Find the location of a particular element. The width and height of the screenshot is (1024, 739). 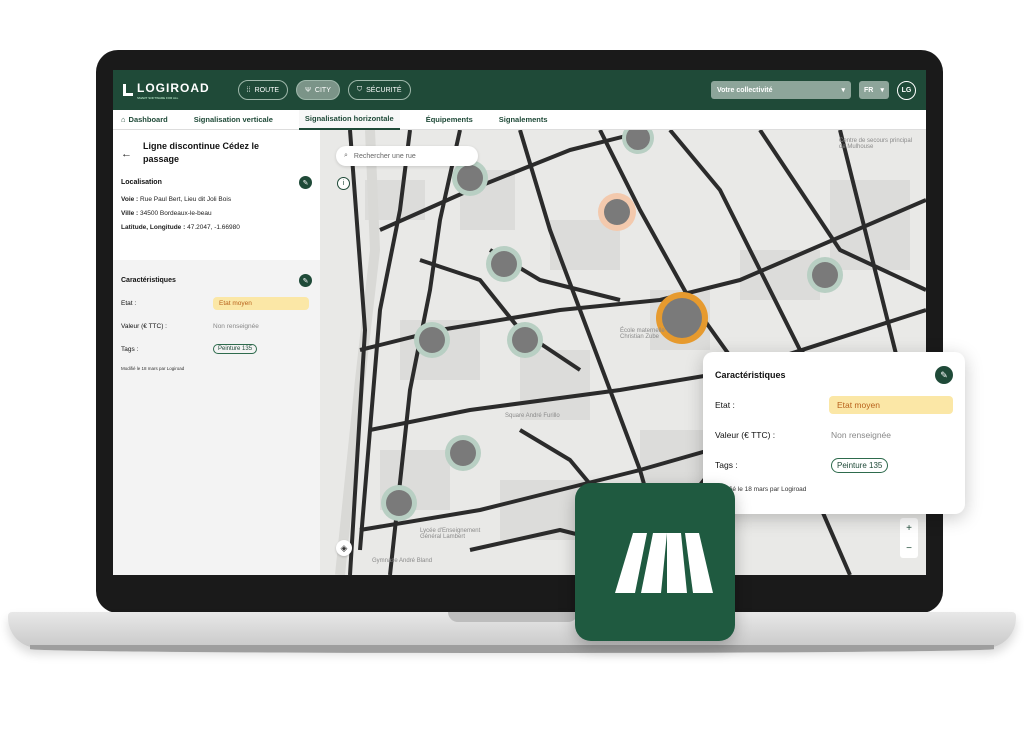

map-label: Square André Furillo is located at coordinates (532, 416).